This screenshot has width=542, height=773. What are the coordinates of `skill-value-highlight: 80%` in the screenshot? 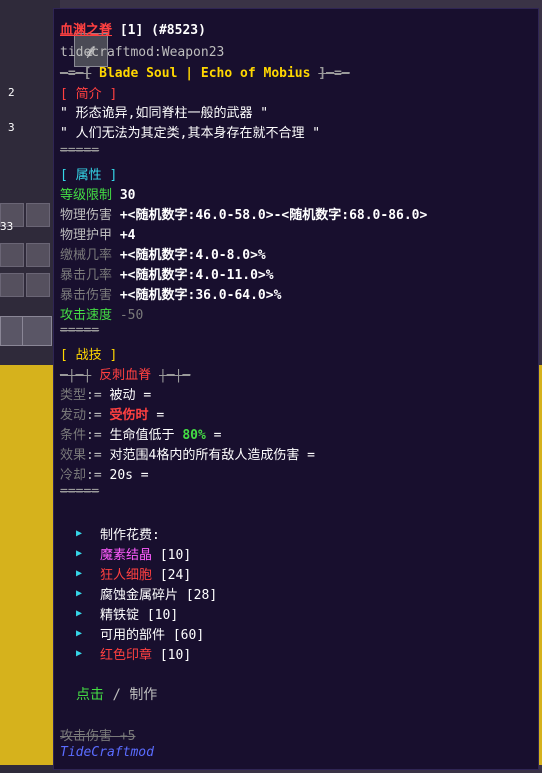 It's located at (194, 435).